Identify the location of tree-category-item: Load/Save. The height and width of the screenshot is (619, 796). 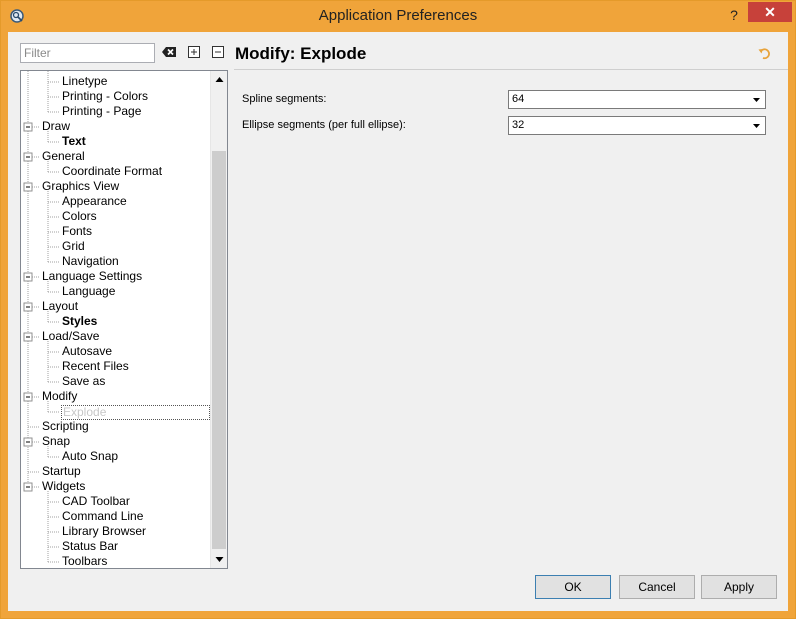
(70, 336).